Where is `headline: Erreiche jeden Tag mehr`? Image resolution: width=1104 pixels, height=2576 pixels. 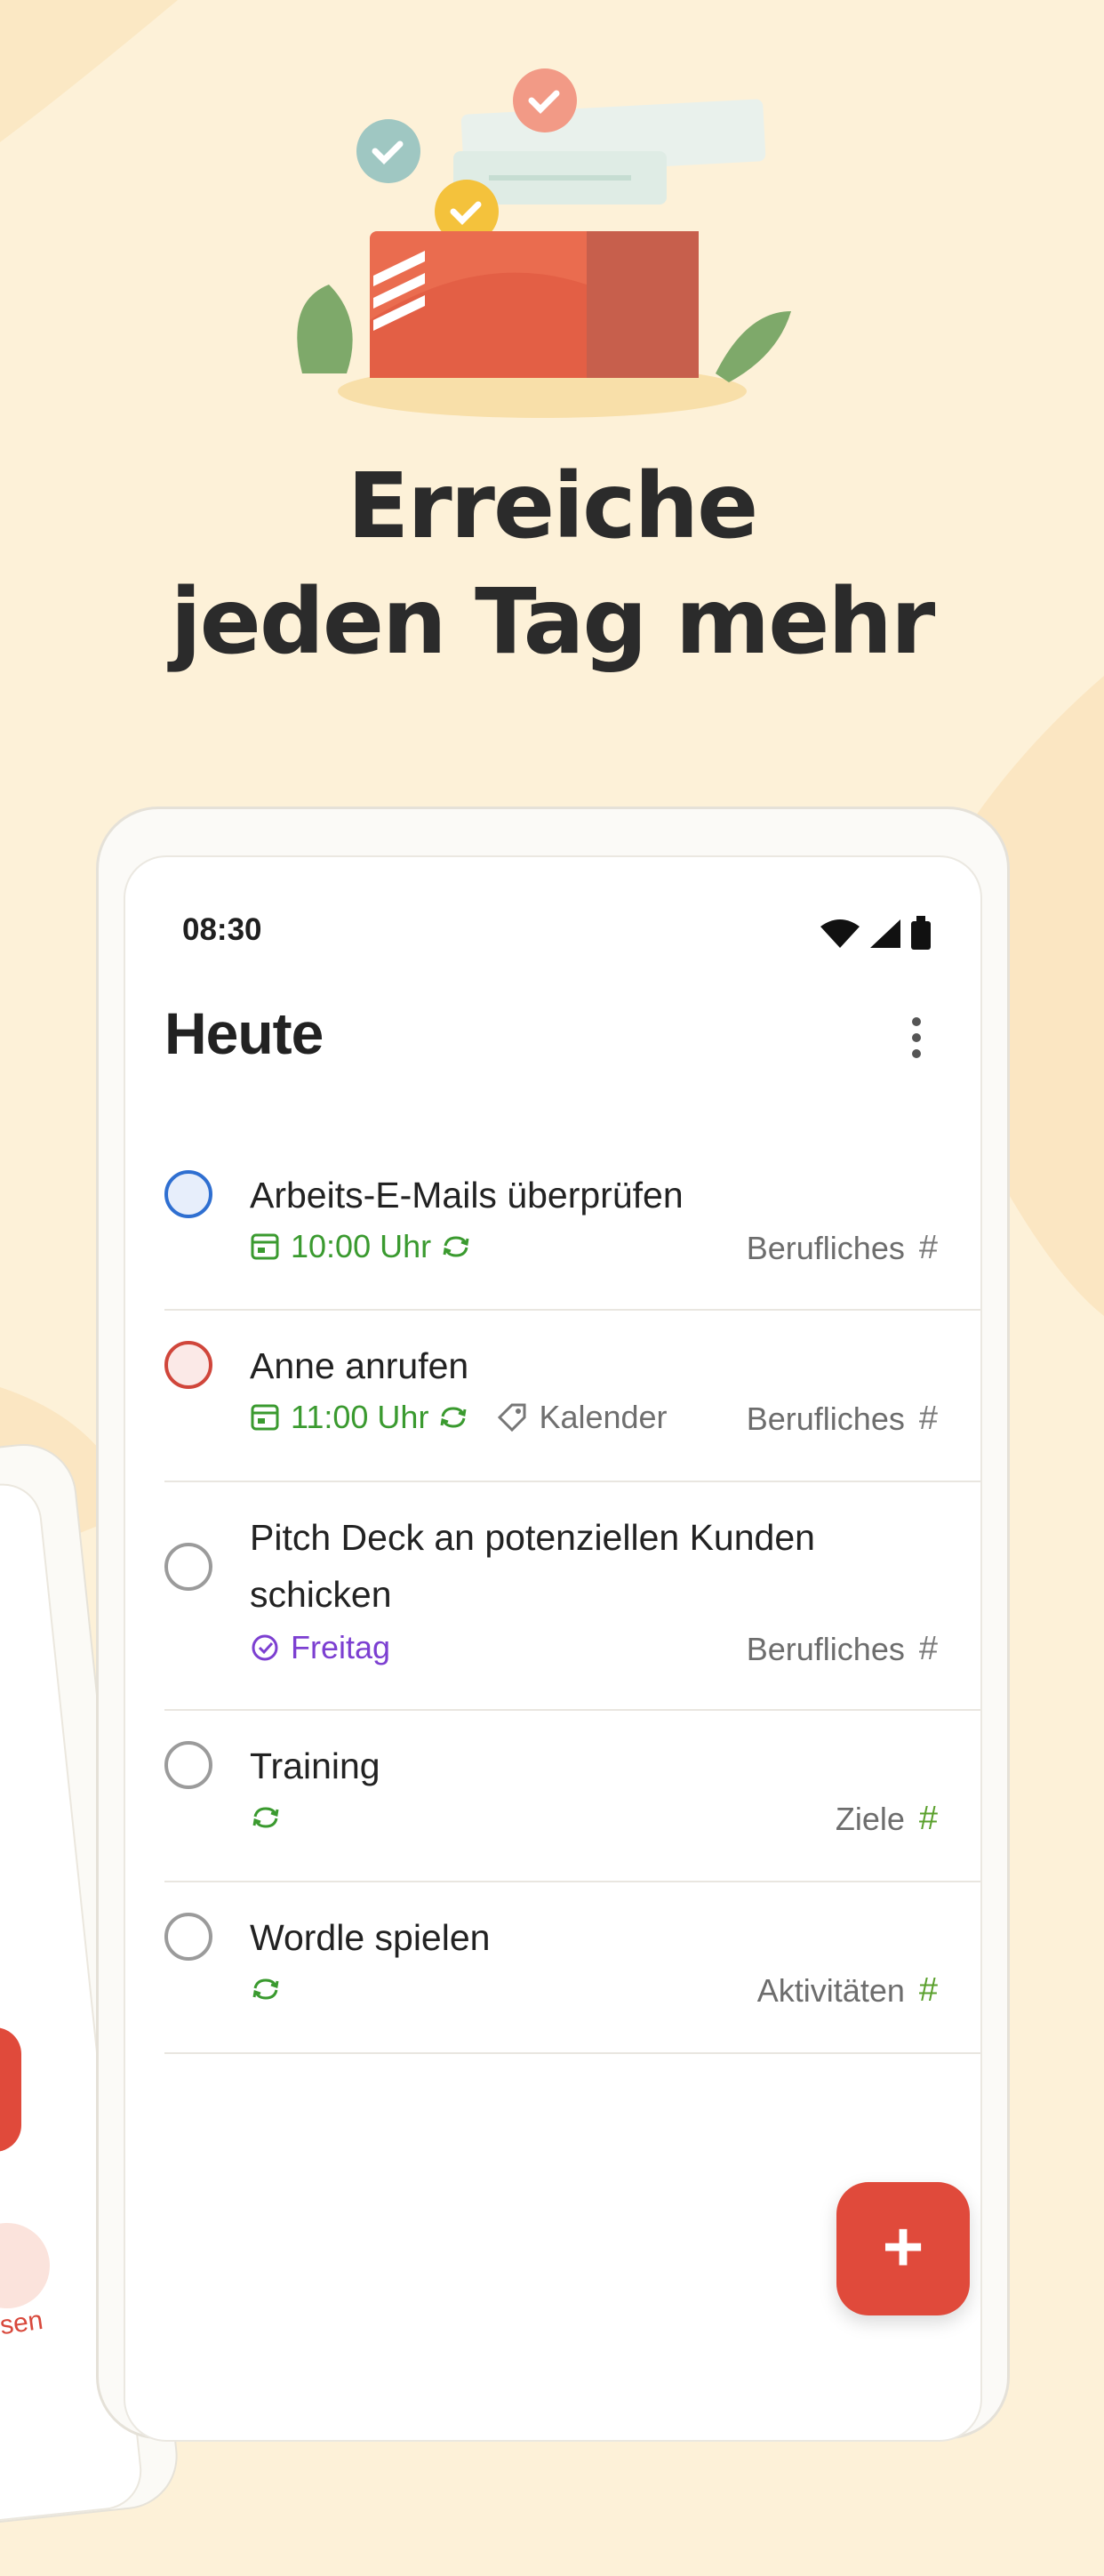 headline: Erreiche jeden Tag mehr is located at coordinates (552, 564).